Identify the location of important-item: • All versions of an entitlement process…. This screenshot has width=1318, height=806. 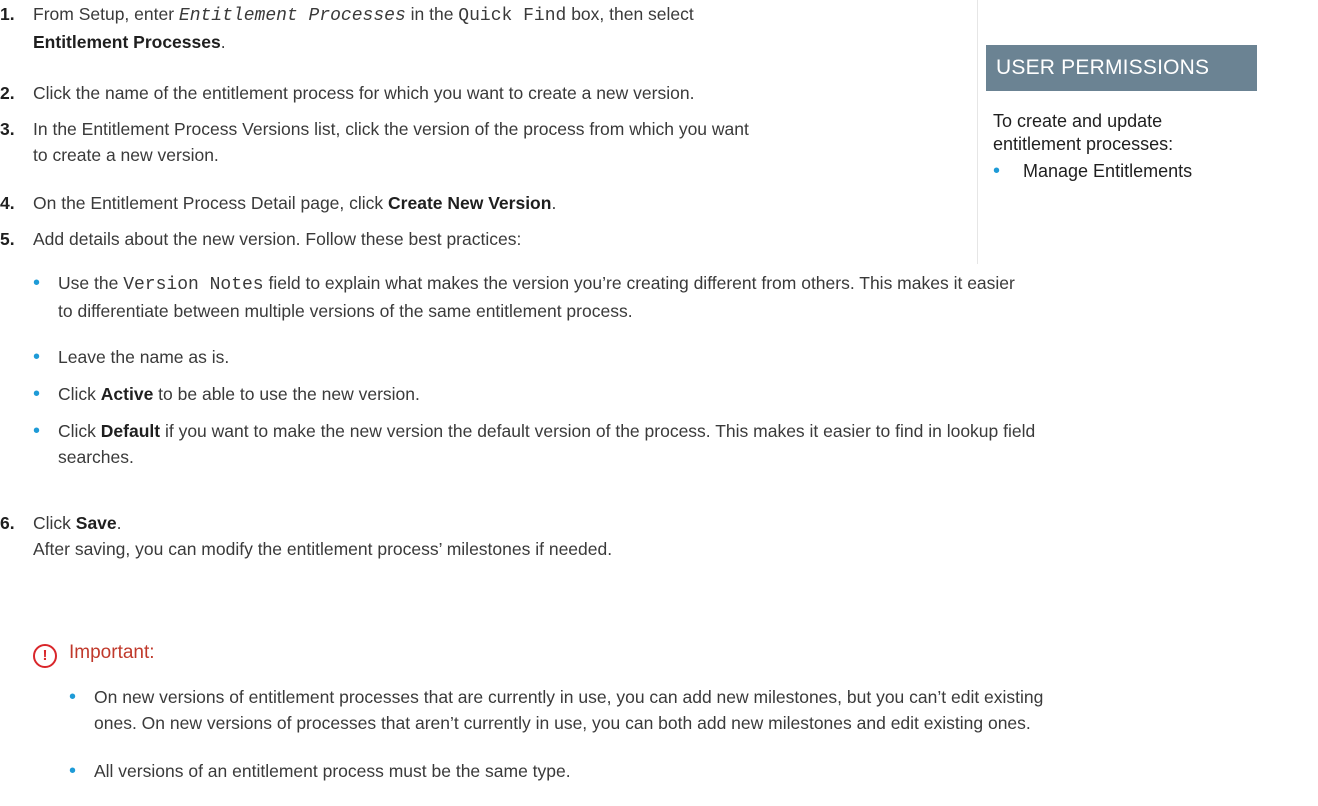
(320, 771).